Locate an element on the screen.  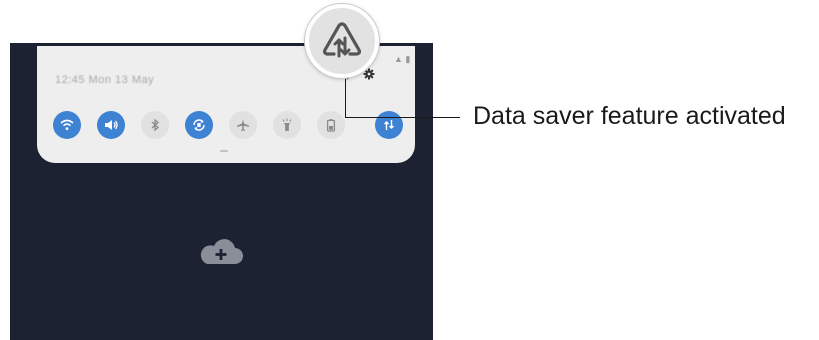
callout-leader-horizontal is located at coordinates (402, 117).